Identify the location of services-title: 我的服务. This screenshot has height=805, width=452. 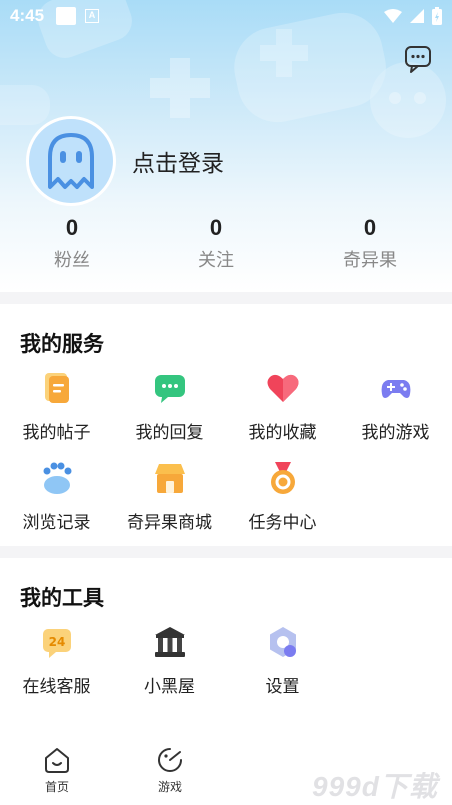
(62, 344).